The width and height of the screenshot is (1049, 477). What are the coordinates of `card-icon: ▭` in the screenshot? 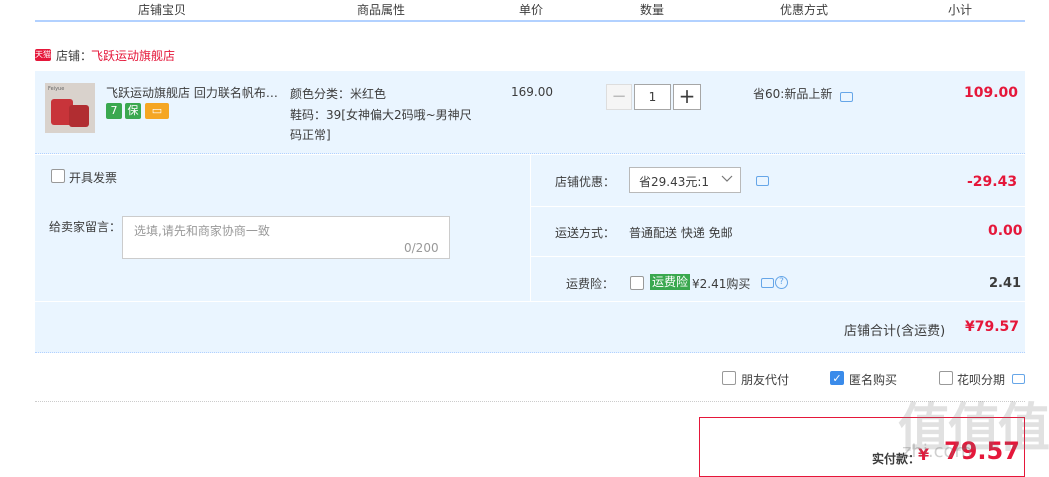 It's located at (157, 111).